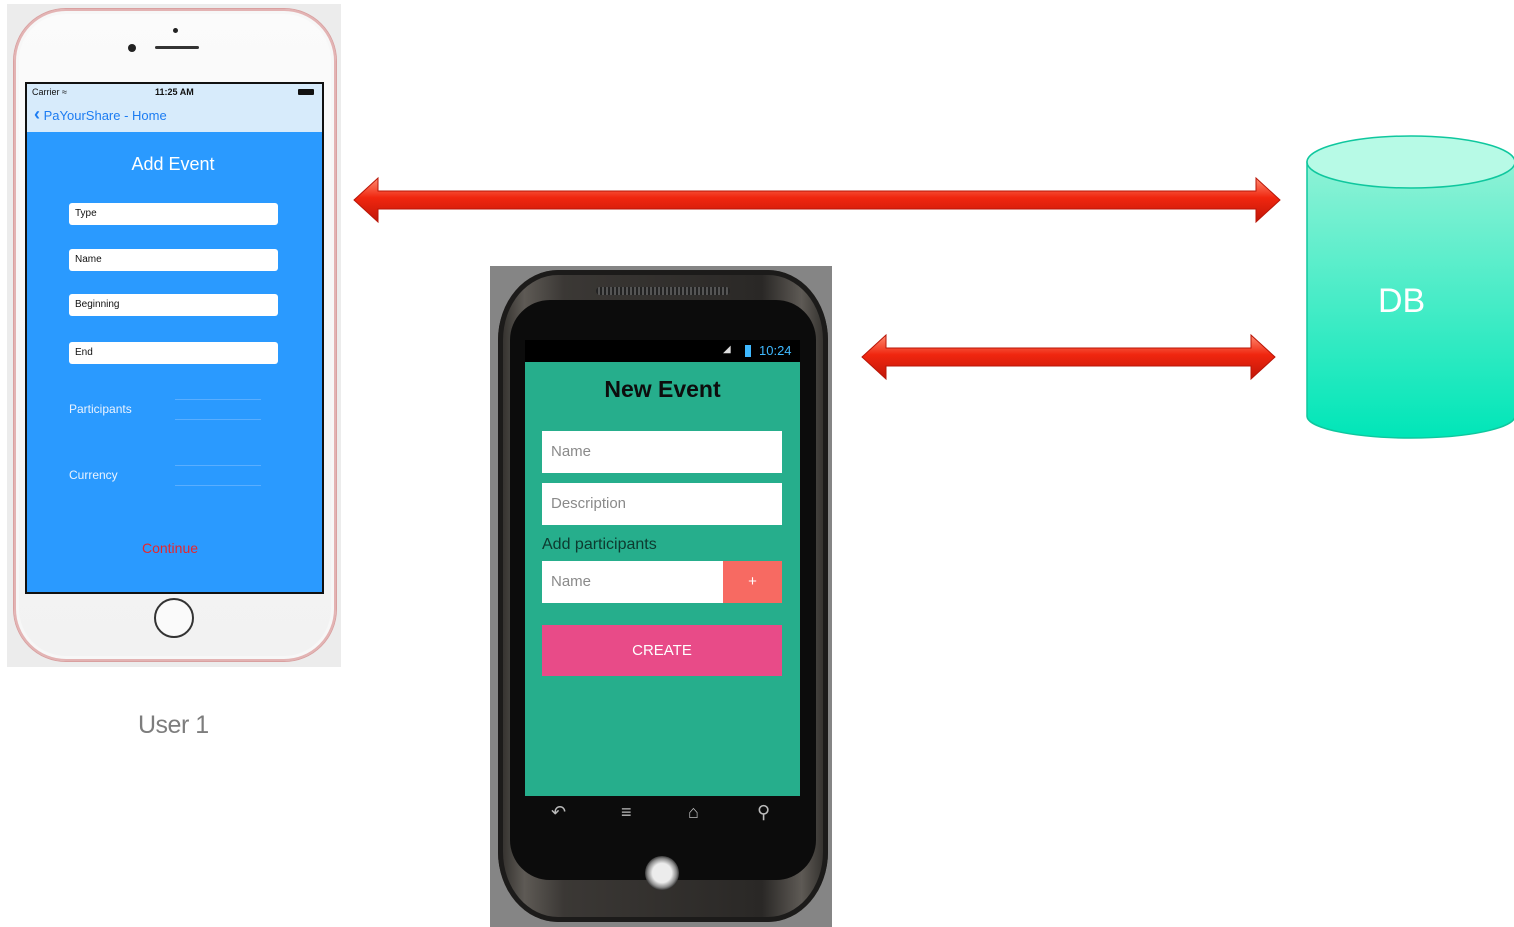 The height and width of the screenshot is (927, 1514). What do you see at coordinates (599, 544) in the screenshot?
I see `add-participants-label: Add participants` at bounding box center [599, 544].